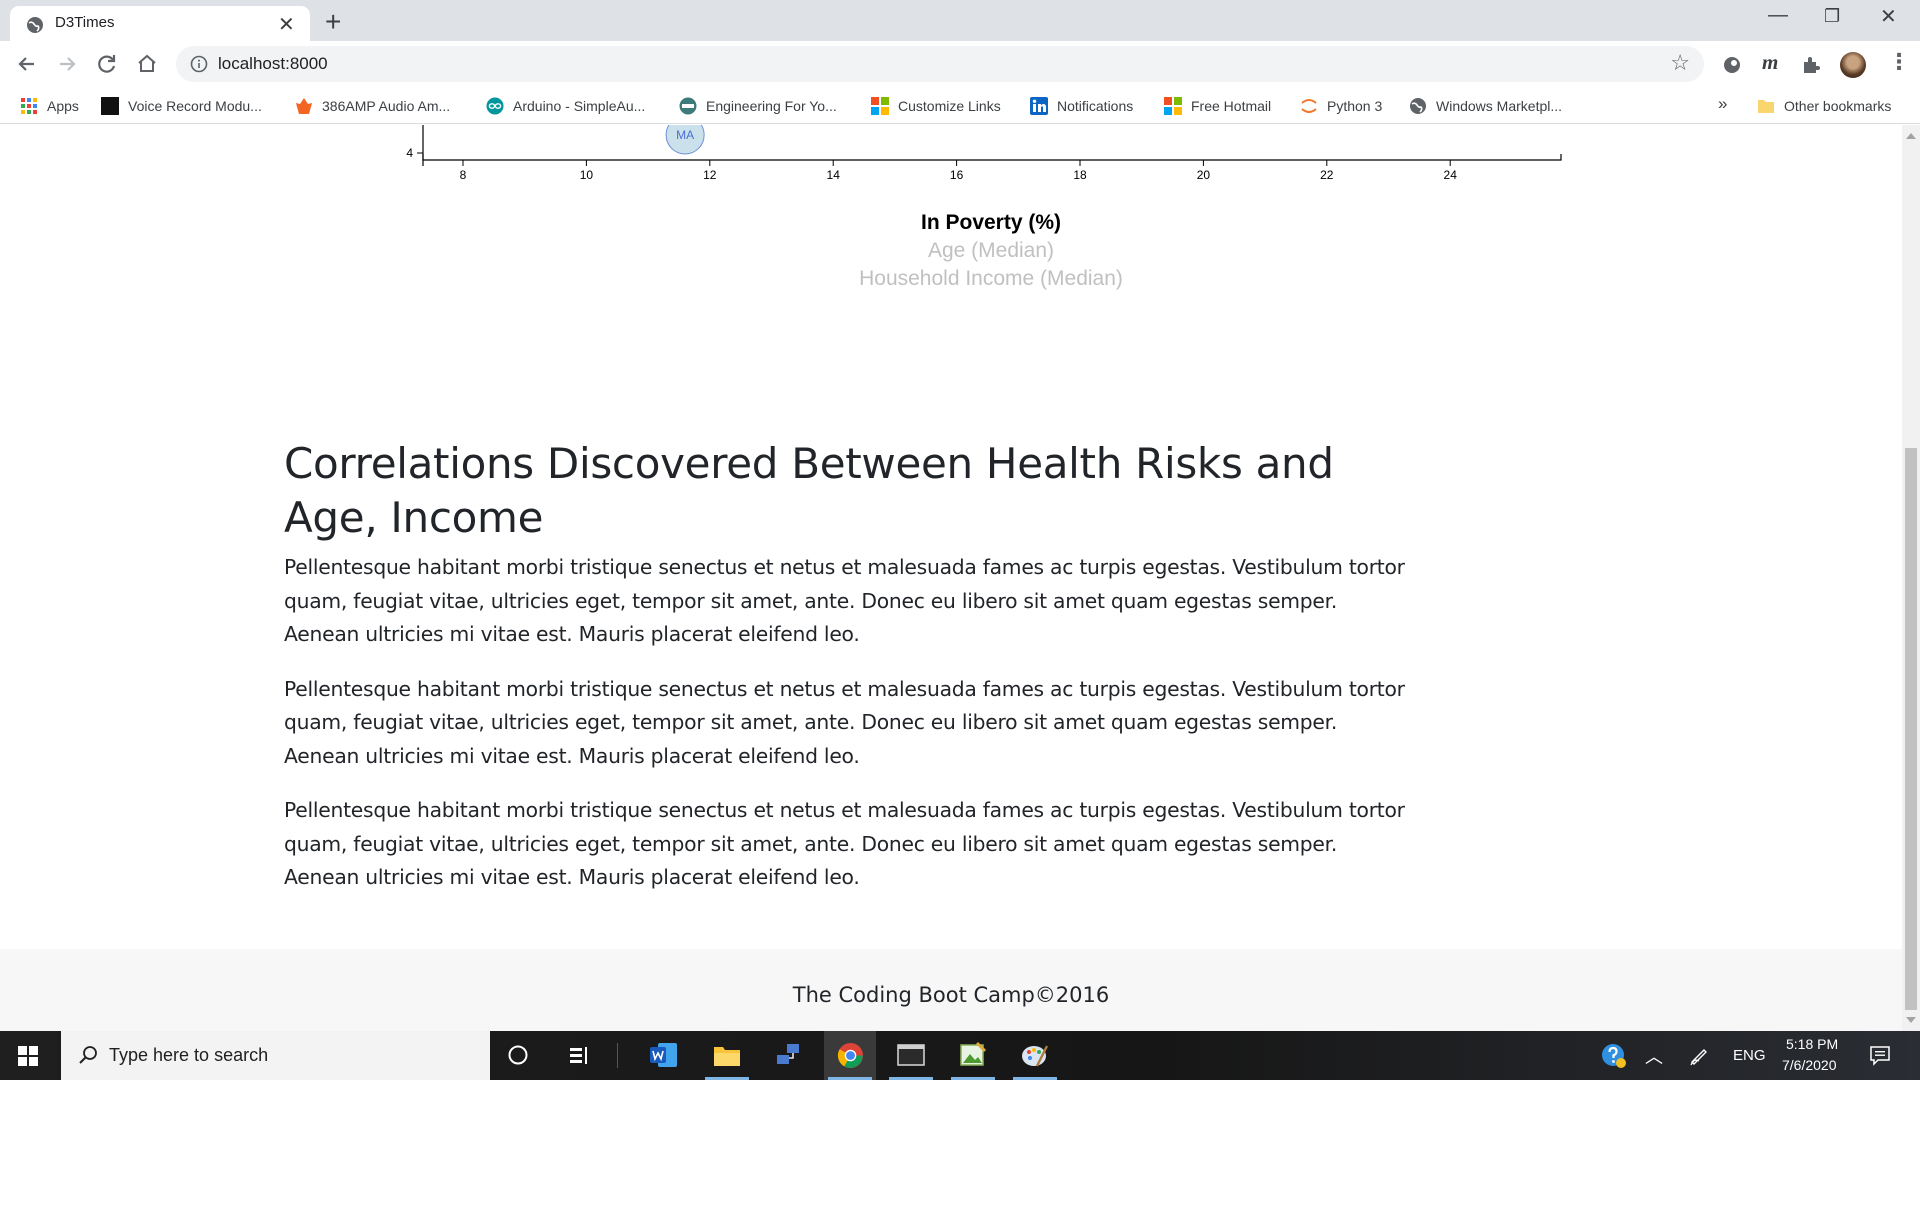  I want to click on word-app, so click(664, 1055).